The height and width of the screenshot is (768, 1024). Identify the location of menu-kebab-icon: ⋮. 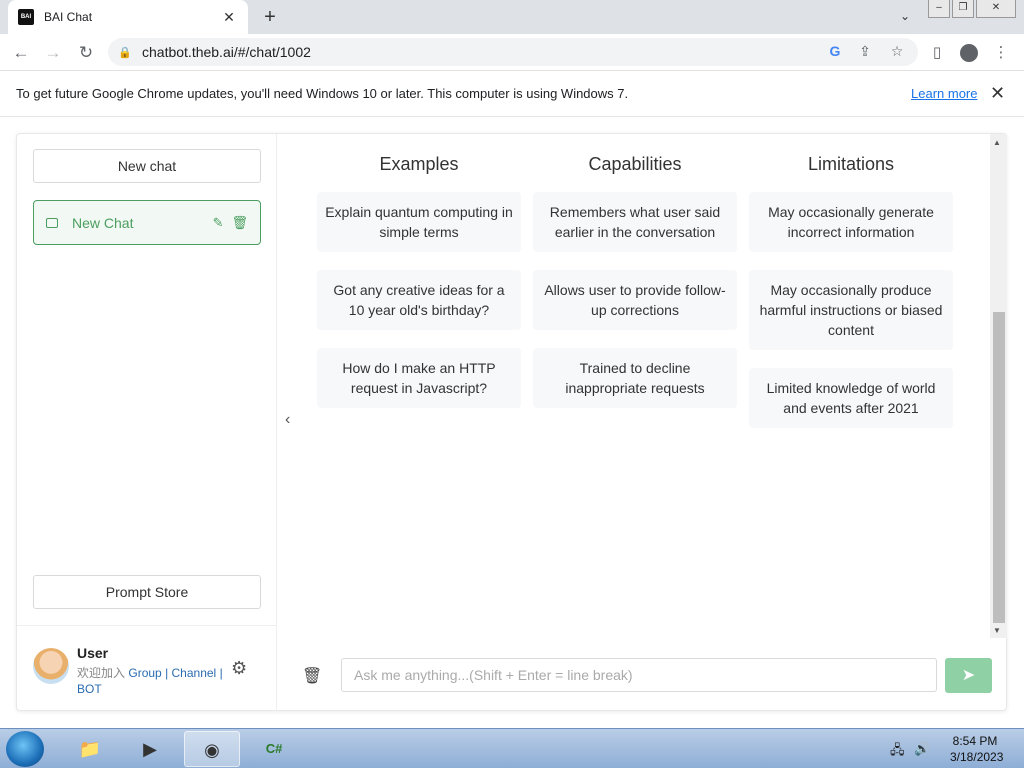
(1001, 53).